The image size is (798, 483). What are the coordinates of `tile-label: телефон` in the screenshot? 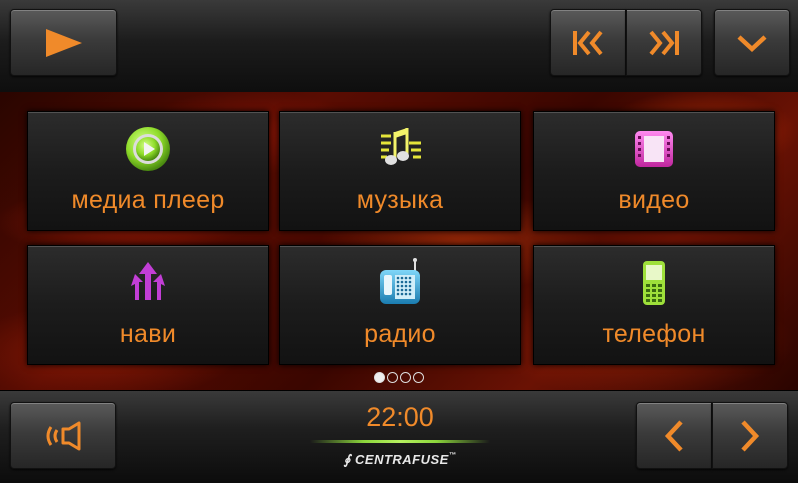 It's located at (654, 334).